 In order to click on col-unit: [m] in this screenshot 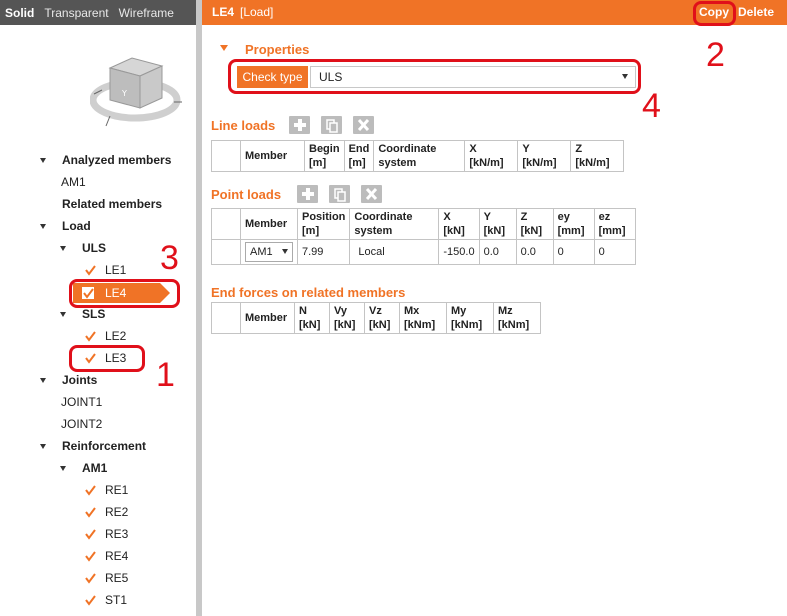, I will do `click(311, 231)`.